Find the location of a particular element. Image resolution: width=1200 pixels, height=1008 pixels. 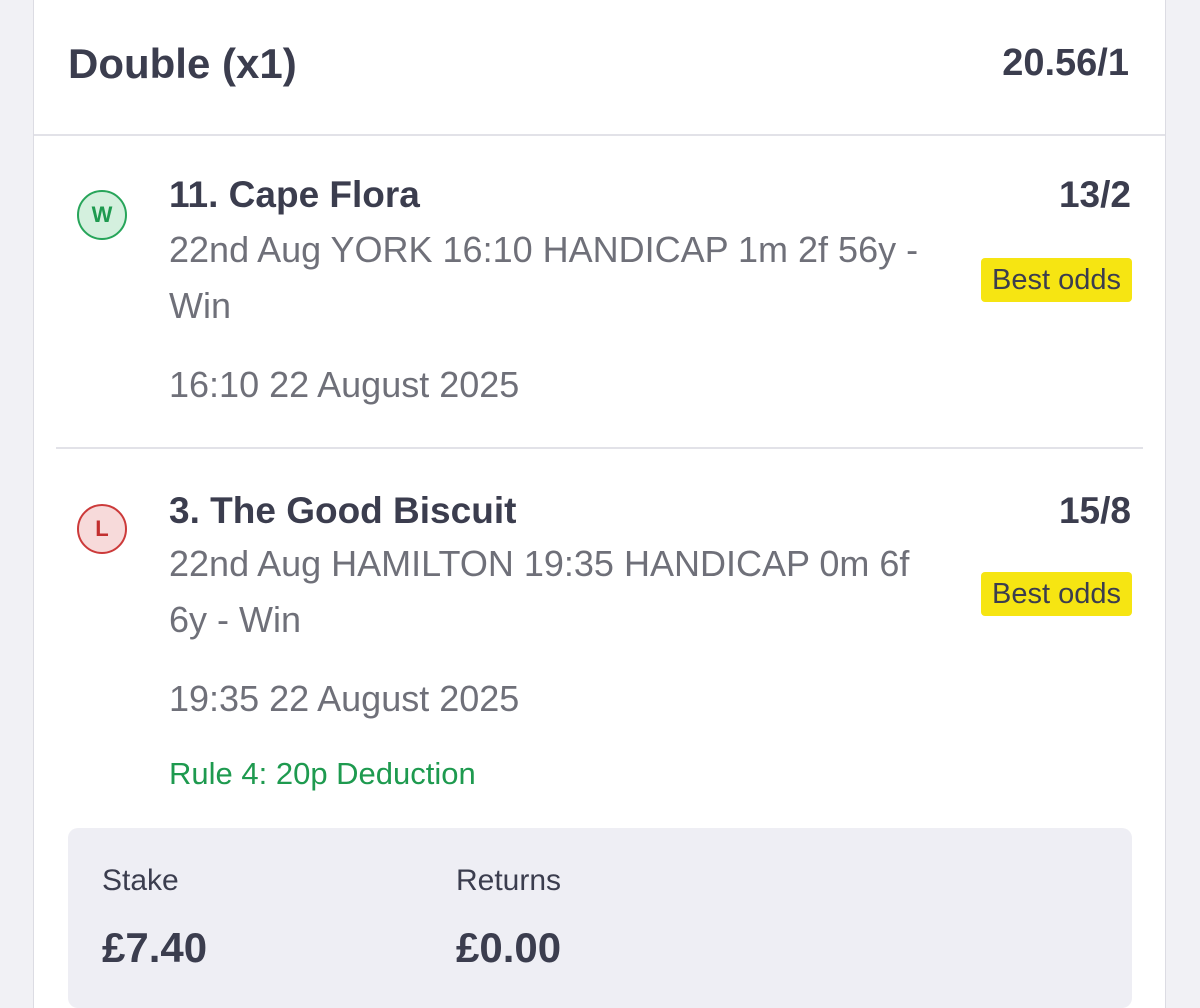

returns-label: Returns is located at coordinates (509, 880).